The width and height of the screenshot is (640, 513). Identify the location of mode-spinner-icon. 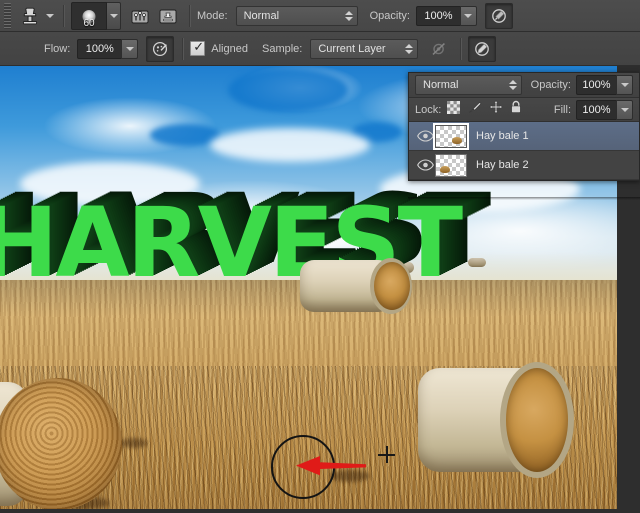
(348, 15).